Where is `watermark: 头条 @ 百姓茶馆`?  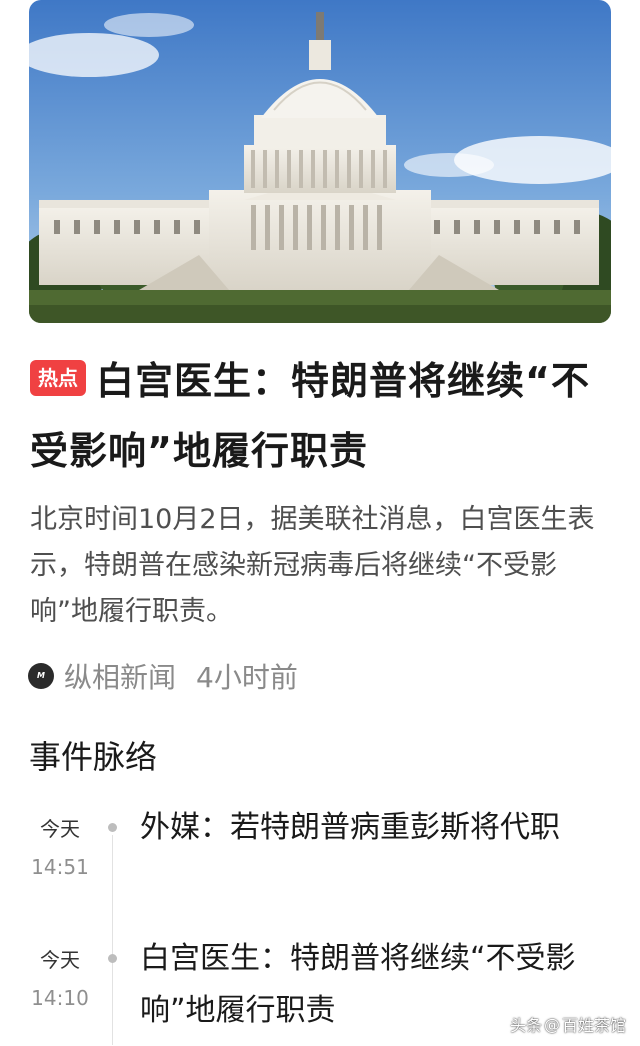 watermark: 头条 @ 百姓茶馆 is located at coordinates (568, 1024).